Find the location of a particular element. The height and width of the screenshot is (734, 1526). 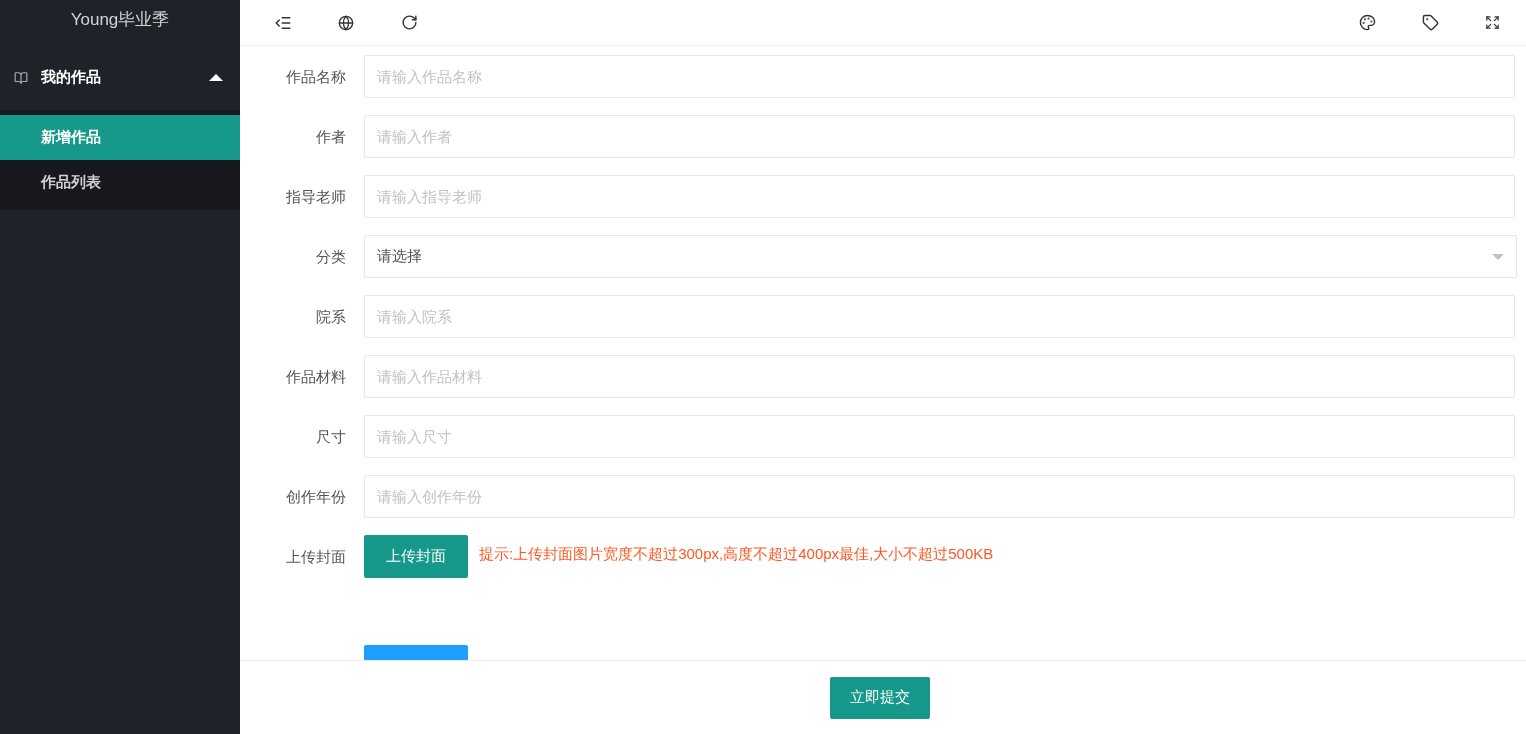

text-field: 请输入尺寸 is located at coordinates (939, 436).